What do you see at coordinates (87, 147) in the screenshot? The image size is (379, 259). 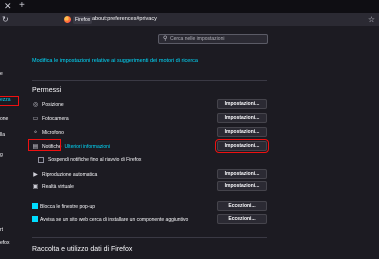 I see `learn-more-link: Ulteriori informazioni` at bounding box center [87, 147].